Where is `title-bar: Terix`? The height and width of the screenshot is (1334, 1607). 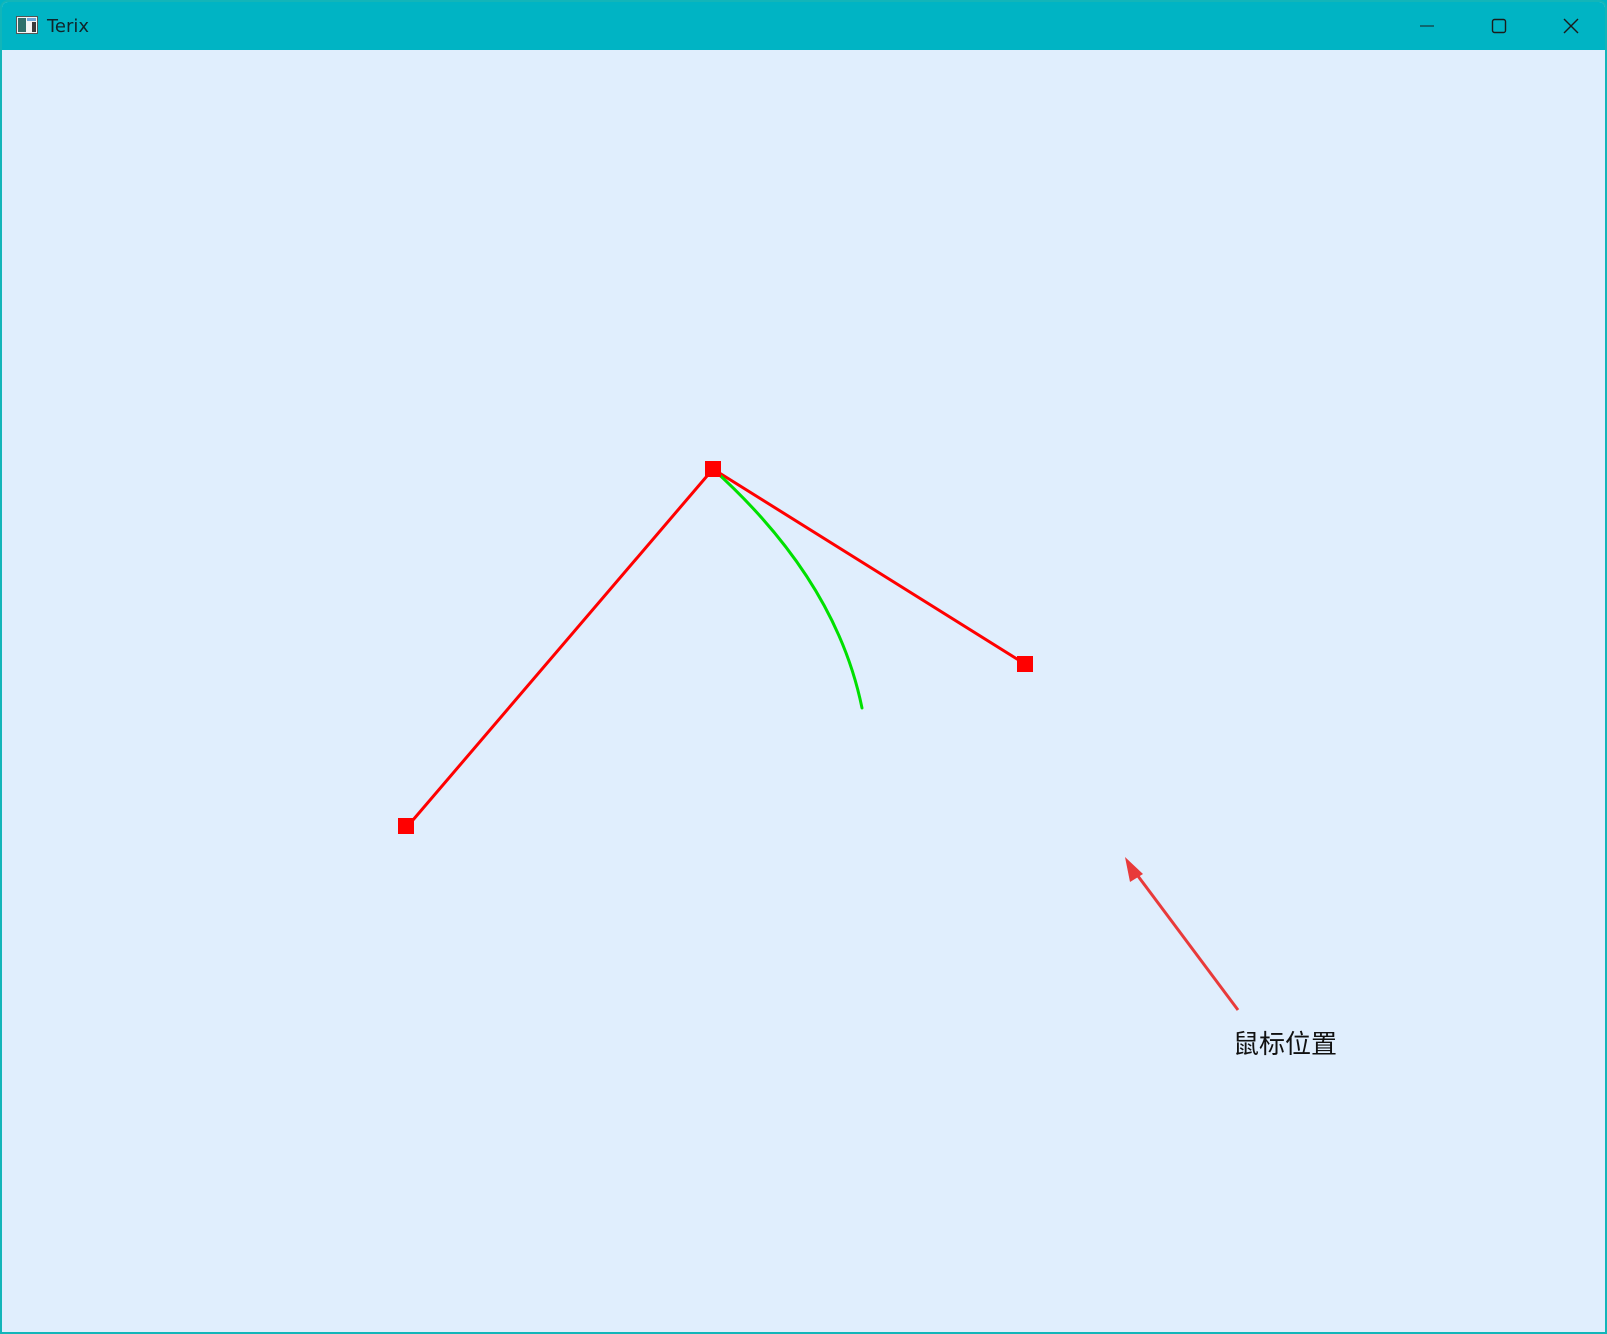
title-bar: Terix is located at coordinates (803, 26).